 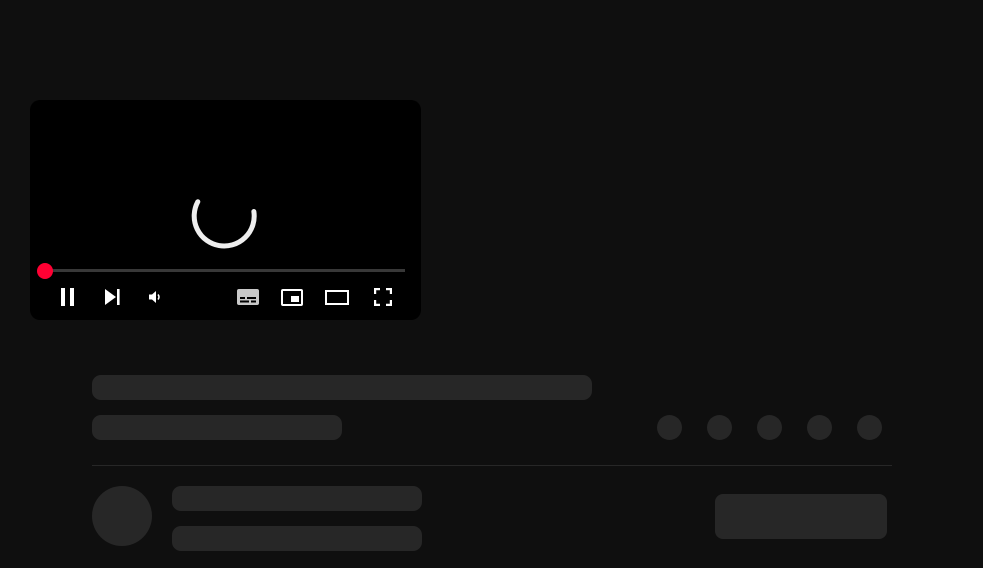 I want to click on fullscreen-icon, so click(x=383, y=297).